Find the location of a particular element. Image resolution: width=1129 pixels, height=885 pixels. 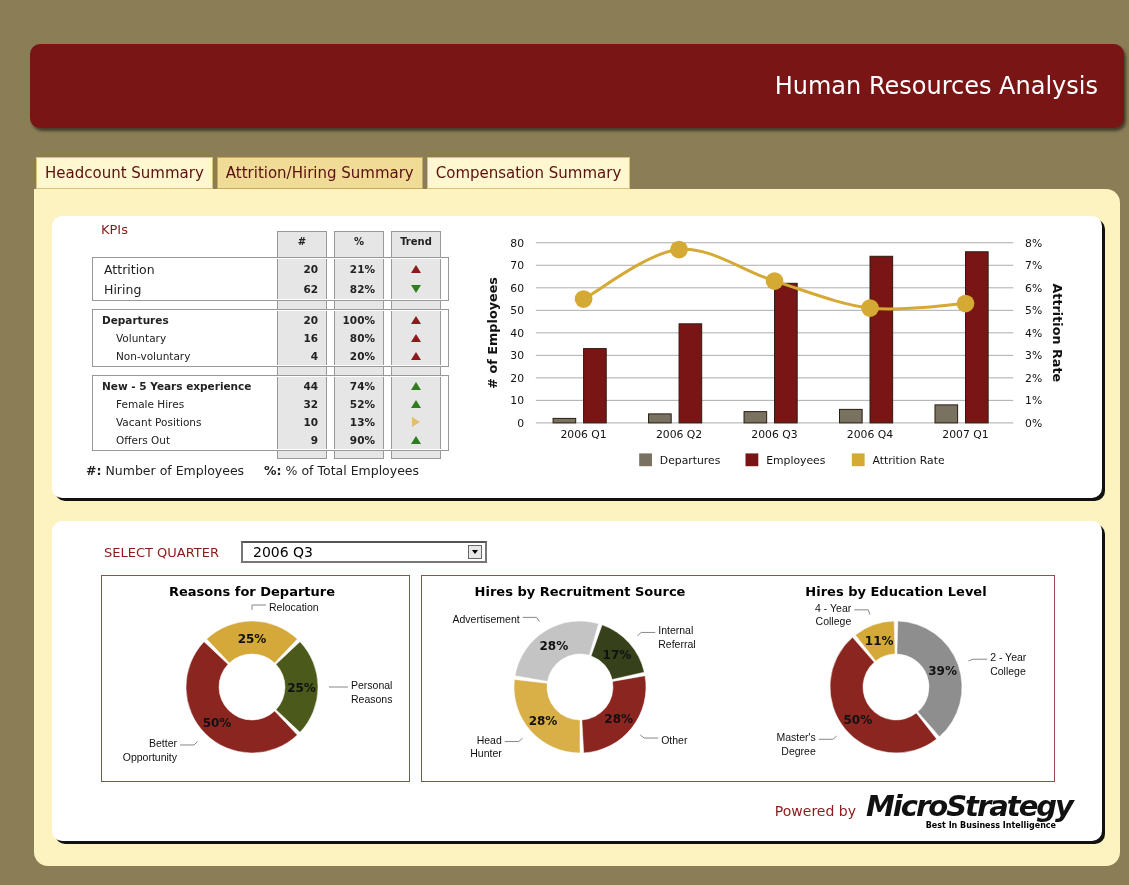

slice-label: 2 - Year College is located at coordinates (1009, 665).